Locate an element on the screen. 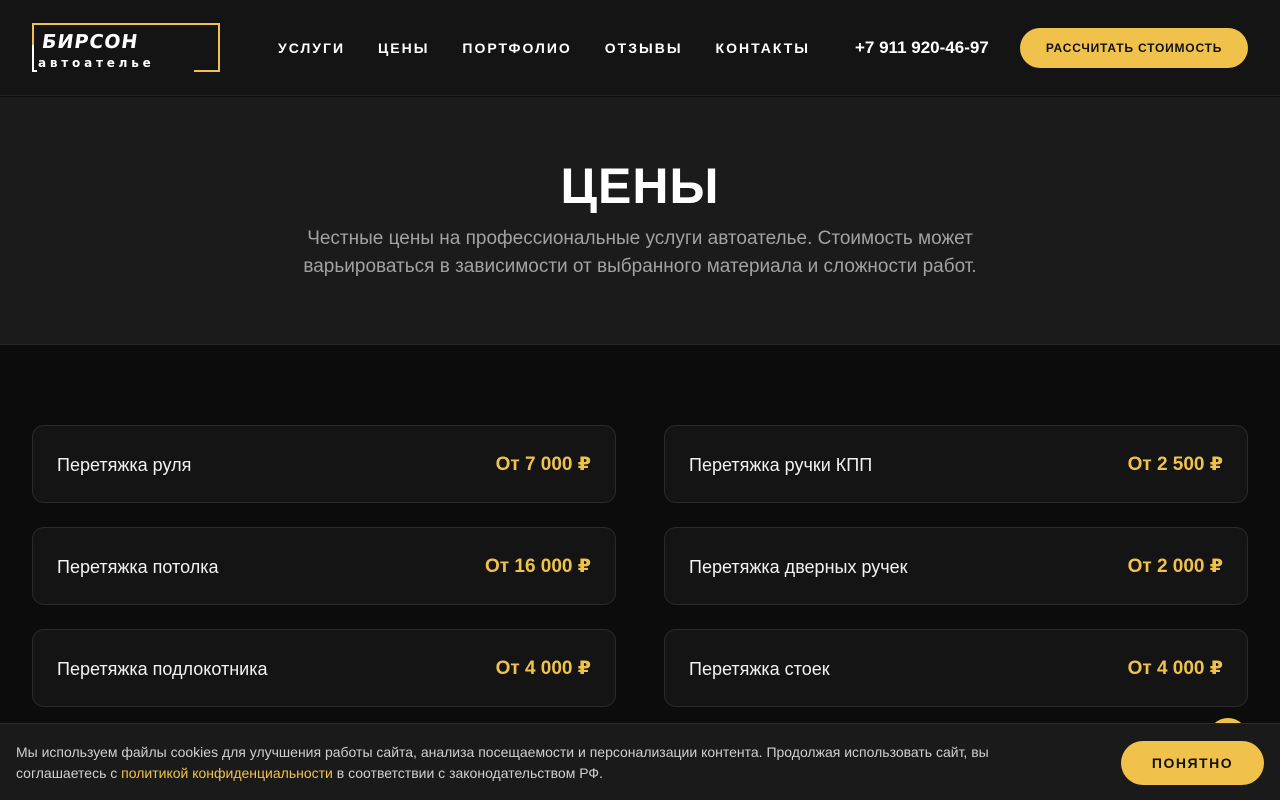 The height and width of the screenshot is (800, 1280). nav-item-services: УСЛУГИ is located at coordinates (311, 48).